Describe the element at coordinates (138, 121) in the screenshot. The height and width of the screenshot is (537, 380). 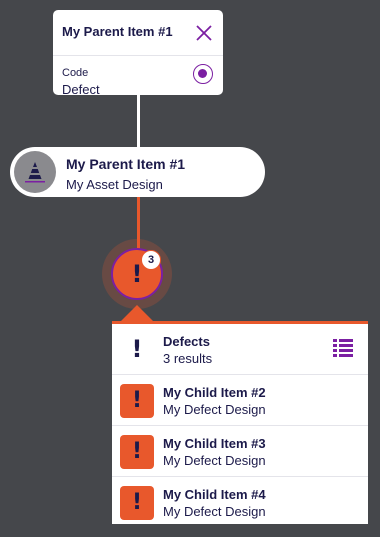
I see `connector-line-parent` at that location.